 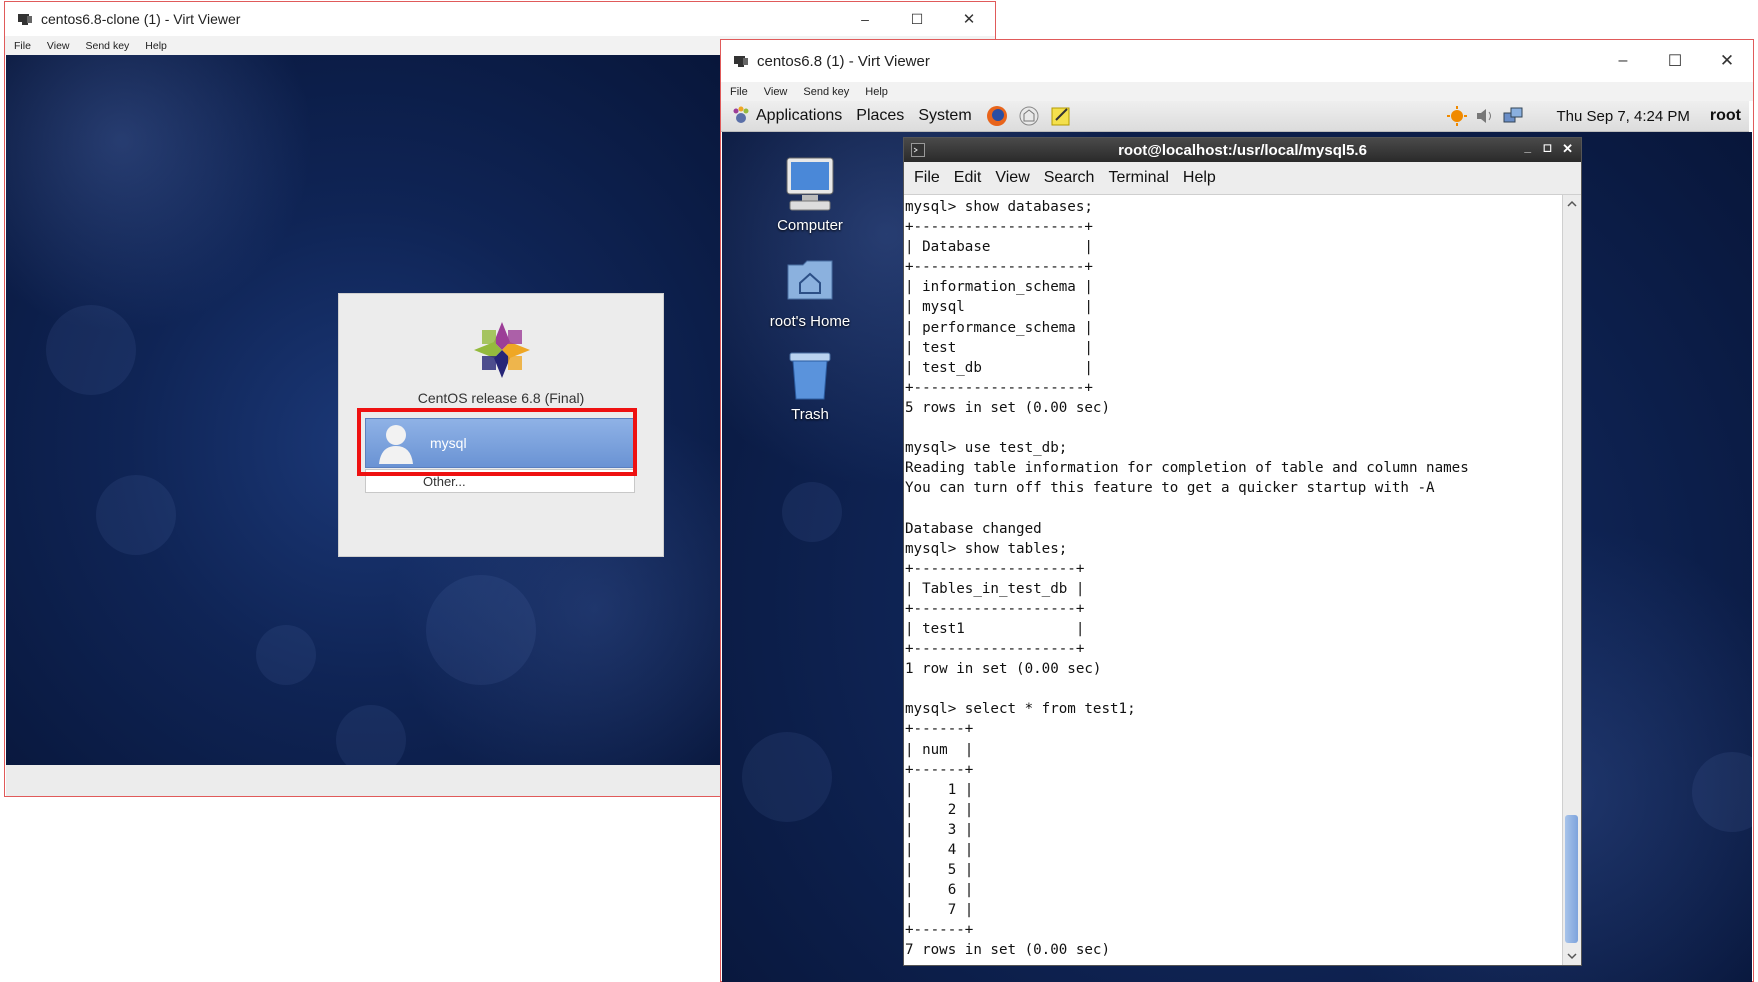 I want to click on terminal-line: | Tables_in_test_db |, so click(x=995, y=588).